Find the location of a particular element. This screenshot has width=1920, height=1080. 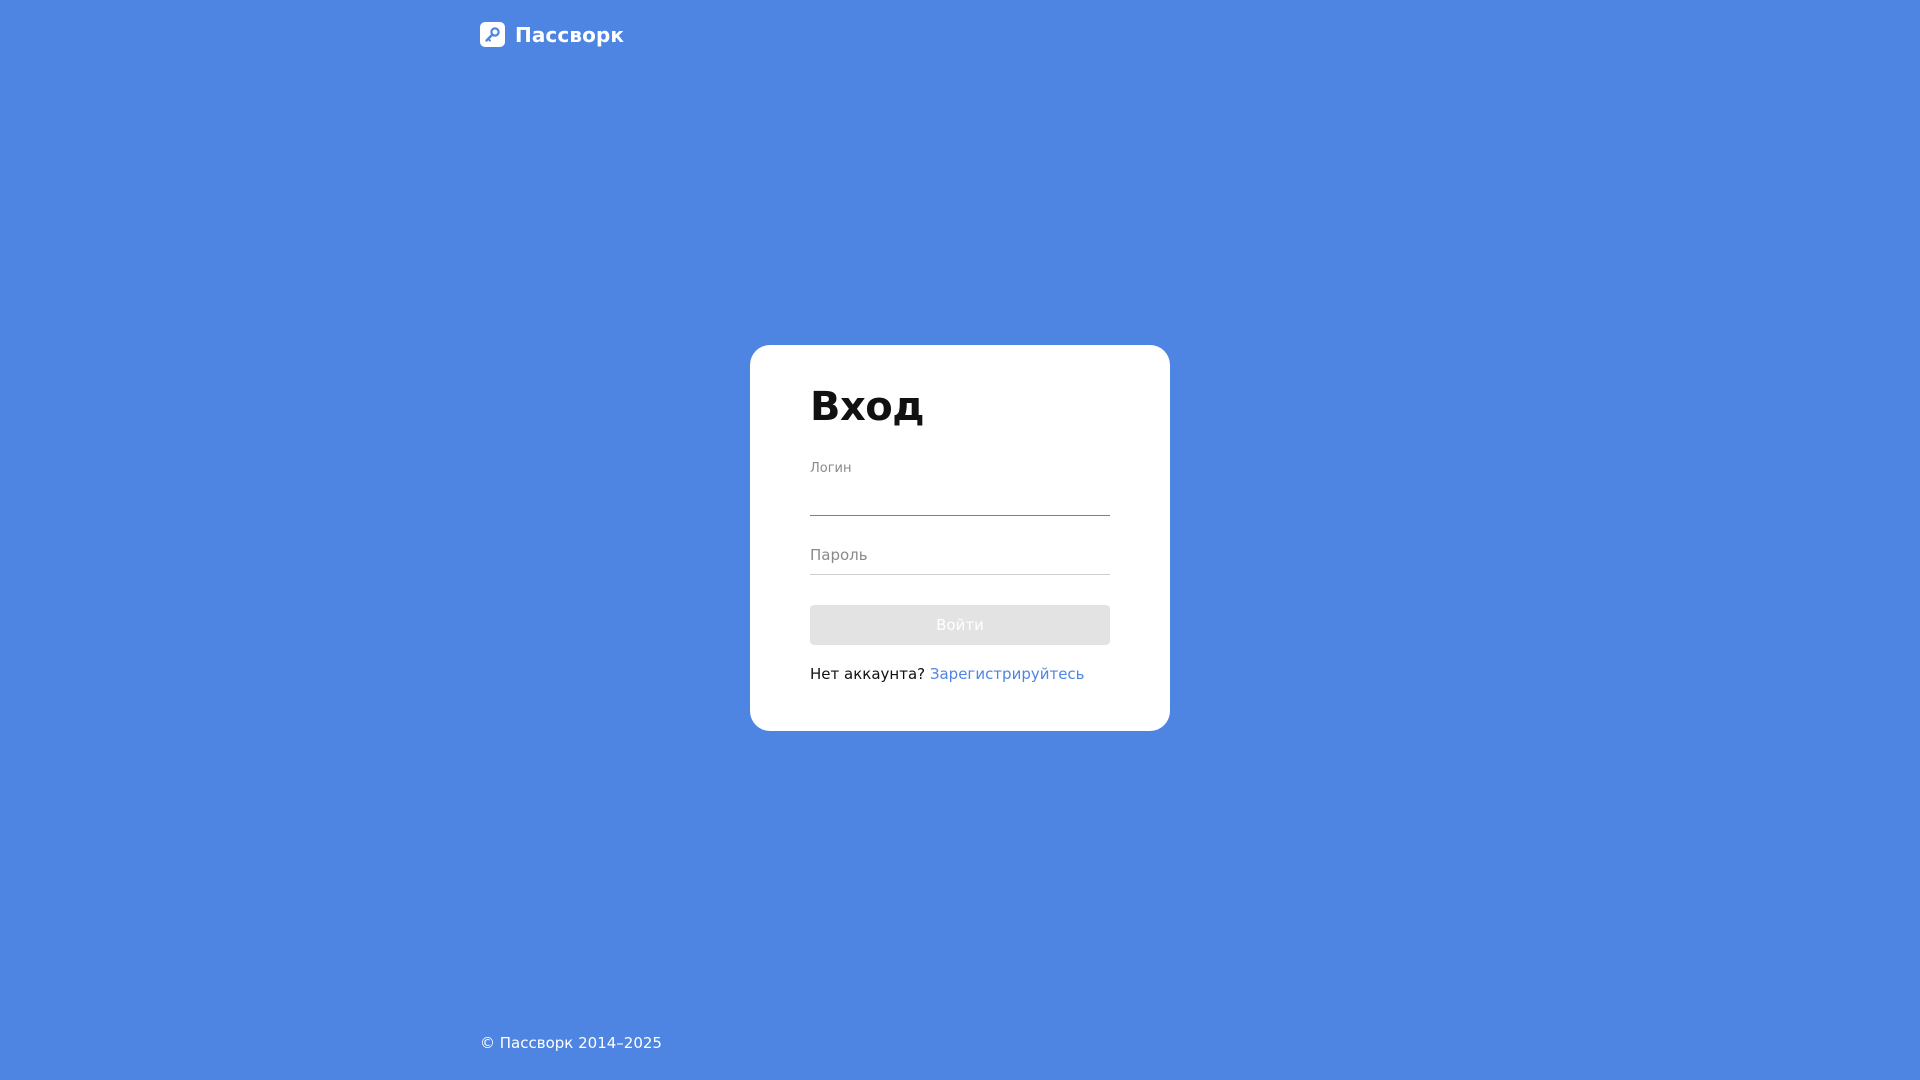

app-logo: Пассворк is located at coordinates (552, 34).